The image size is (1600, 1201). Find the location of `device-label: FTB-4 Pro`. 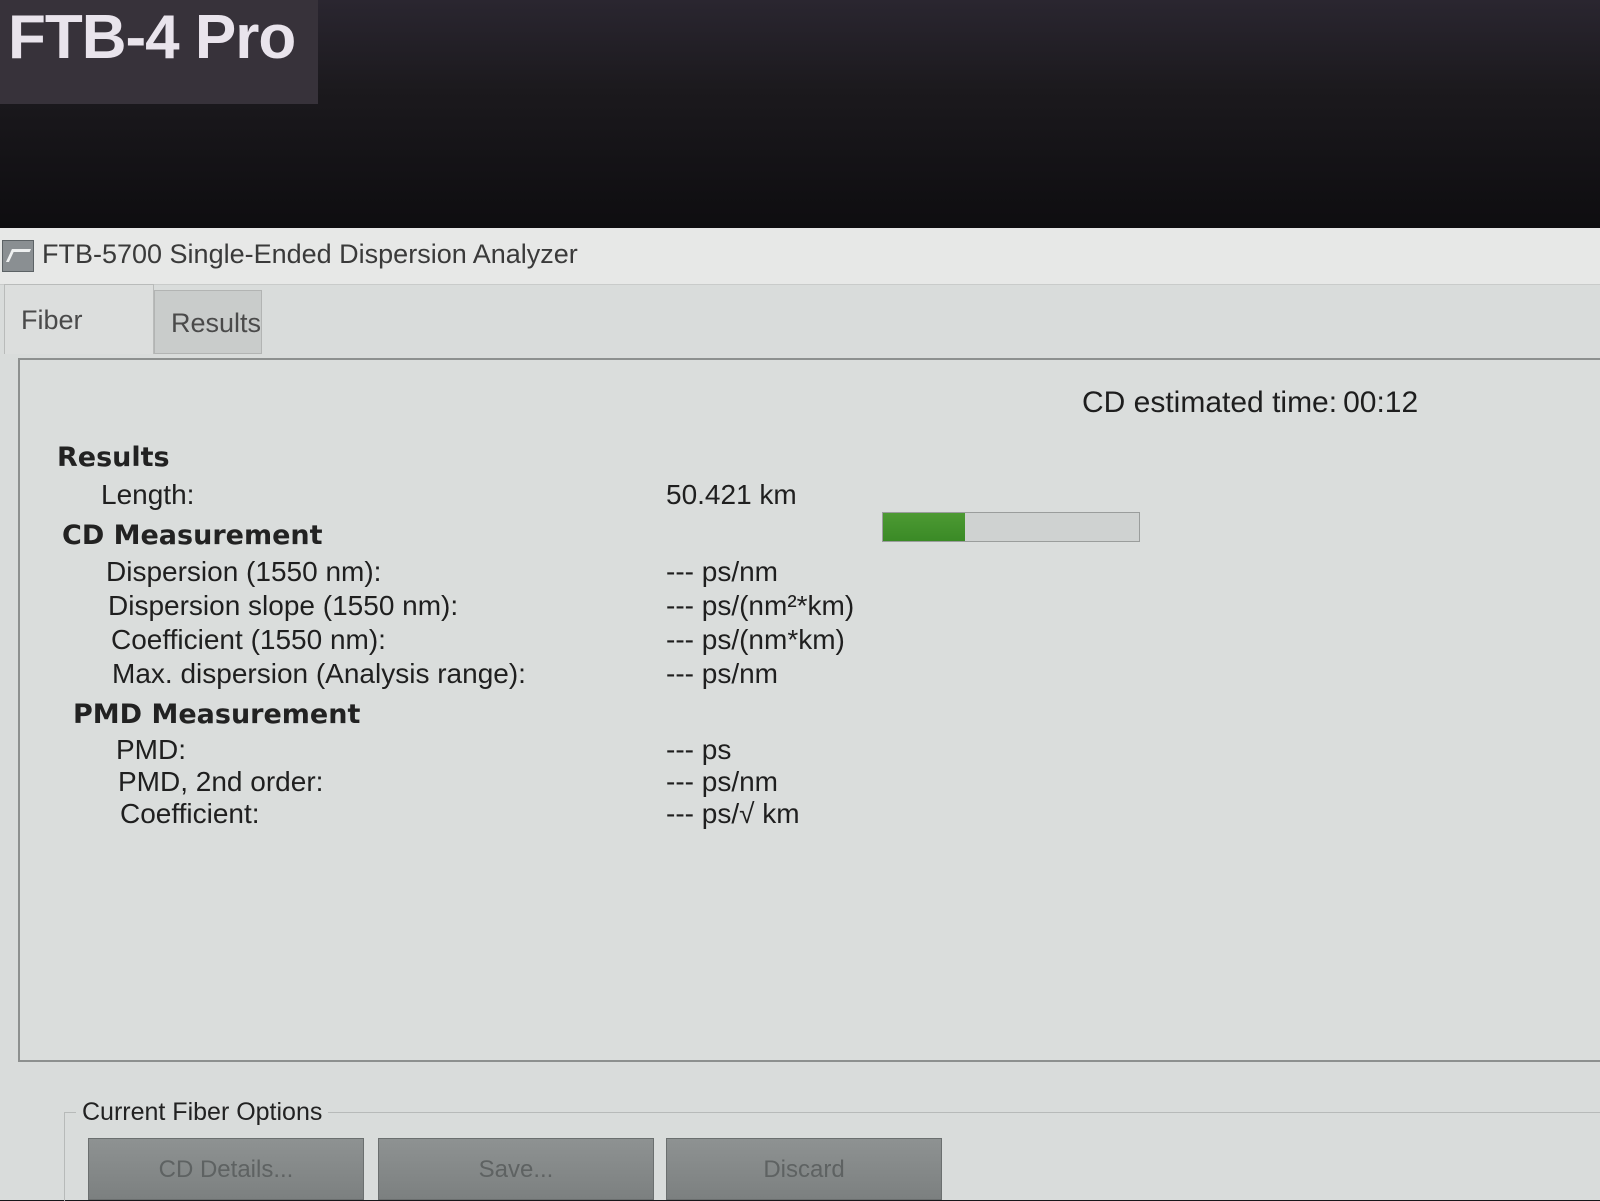

device-label: FTB-4 Pro is located at coordinates (159, 52).